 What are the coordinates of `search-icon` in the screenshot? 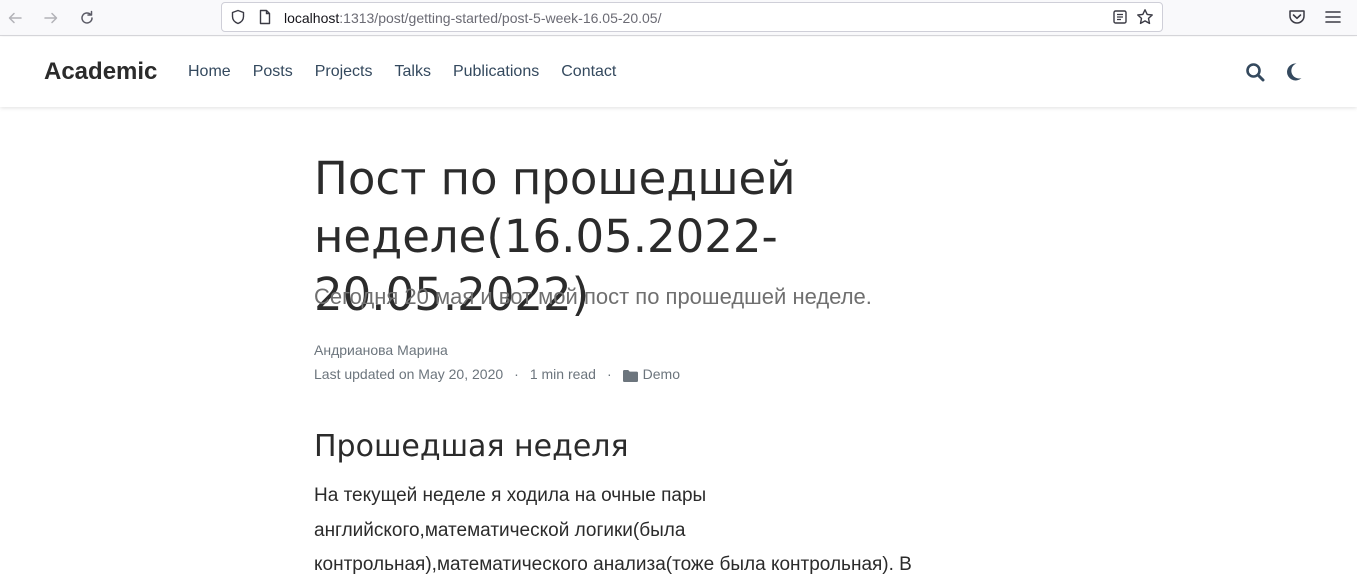 It's located at (1255, 72).